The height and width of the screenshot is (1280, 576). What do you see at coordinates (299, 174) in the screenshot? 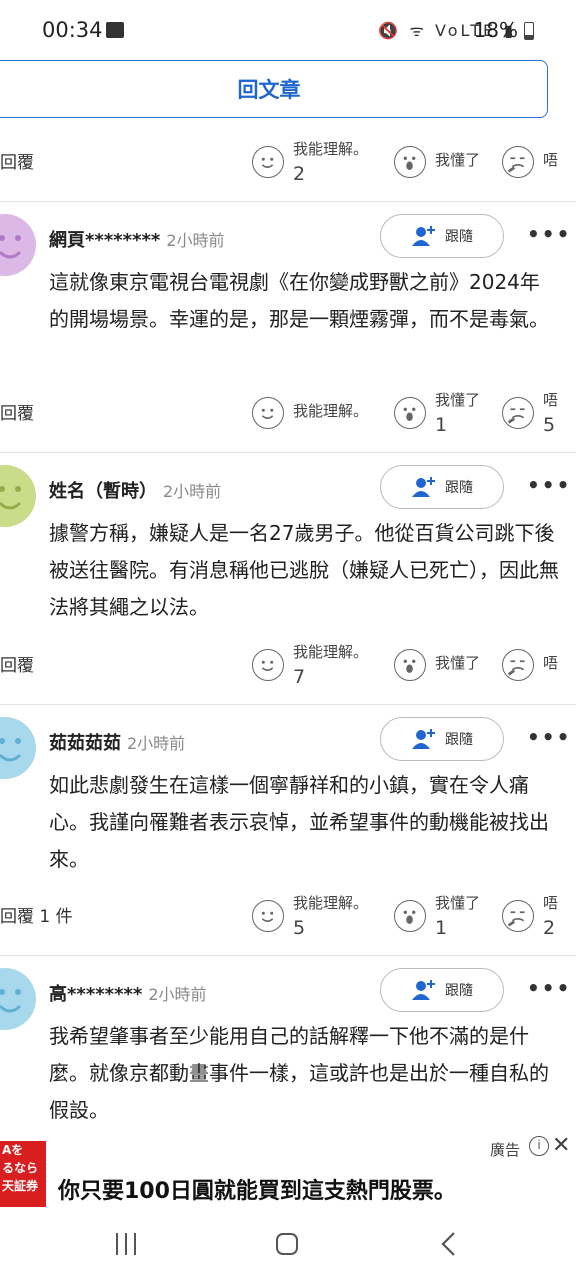
I see `reaction-understand-count: 2` at bounding box center [299, 174].